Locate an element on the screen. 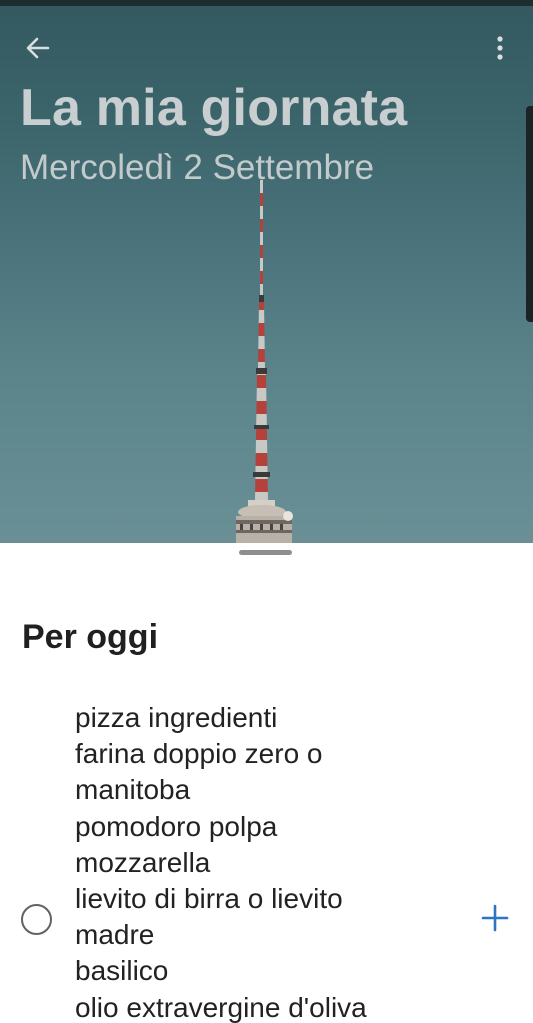 The height and width of the screenshot is (1023, 533). plus-icon is located at coordinates (495, 918).